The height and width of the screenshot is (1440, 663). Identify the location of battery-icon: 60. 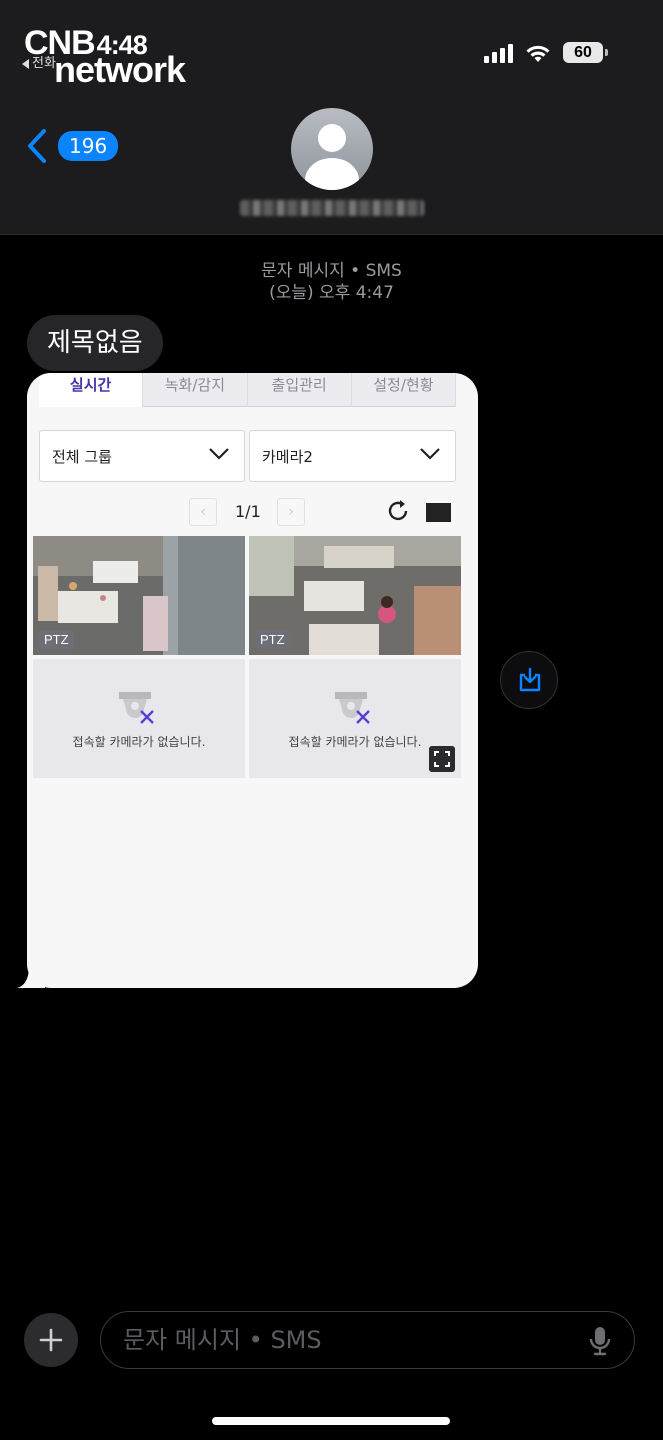
(585, 52).